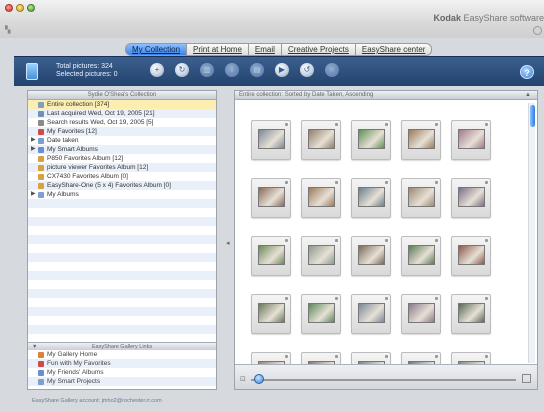 The image size is (544, 412). Describe the element at coordinates (9, 8) in the screenshot. I see `close-window-button` at that location.